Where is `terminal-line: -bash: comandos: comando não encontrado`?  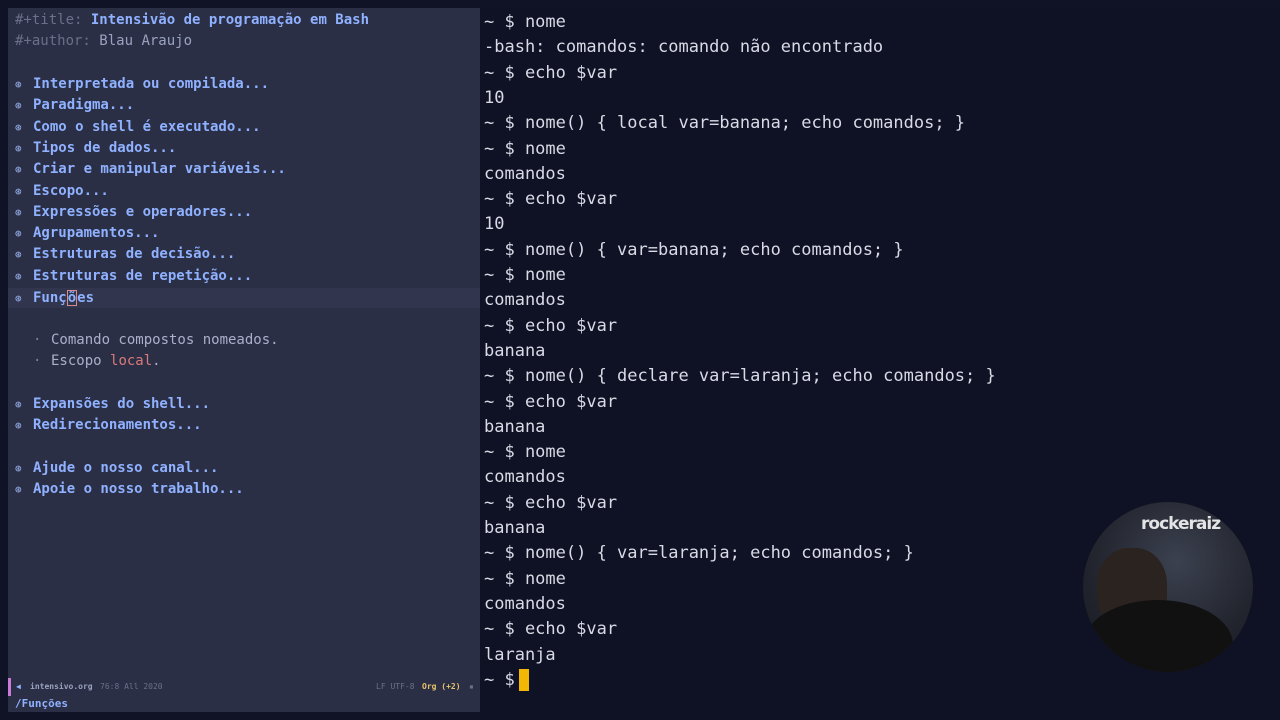
terminal-line: -bash: comandos: comando não encontrado is located at coordinates (684, 47).